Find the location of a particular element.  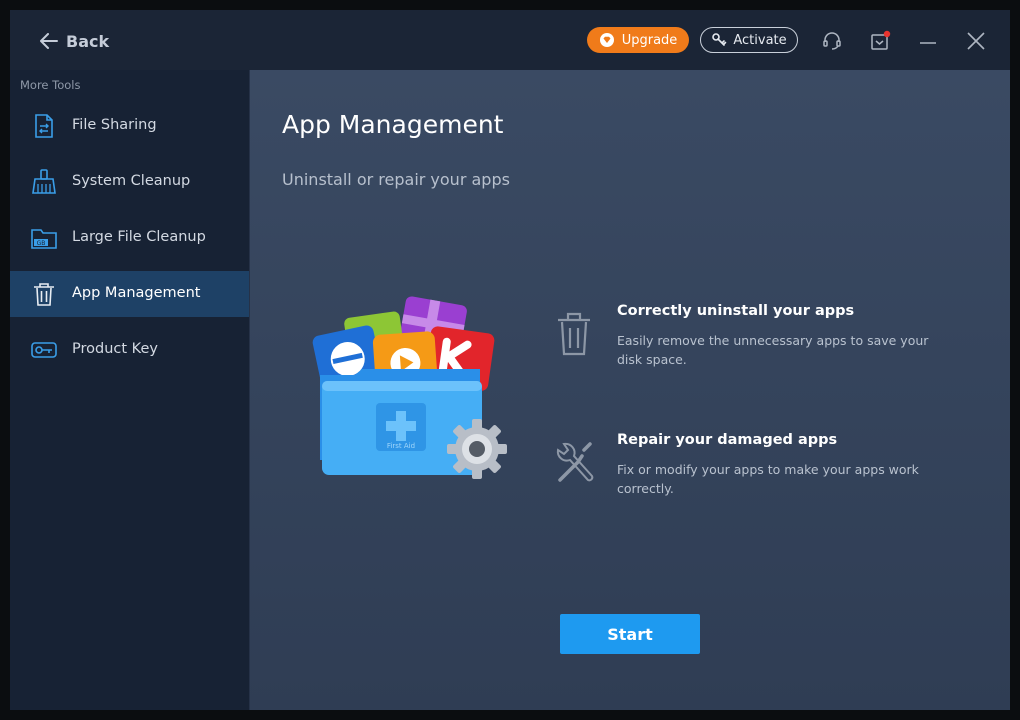

start-button: Start is located at coordinates (630, 634).